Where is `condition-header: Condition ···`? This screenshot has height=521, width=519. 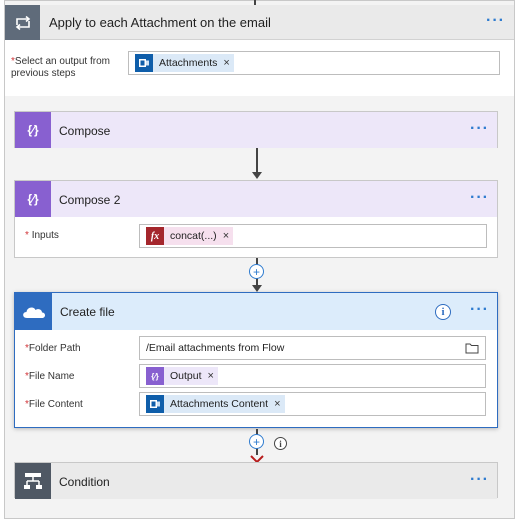 condition-header: Condition ··· is located at coordinates (256, 481).